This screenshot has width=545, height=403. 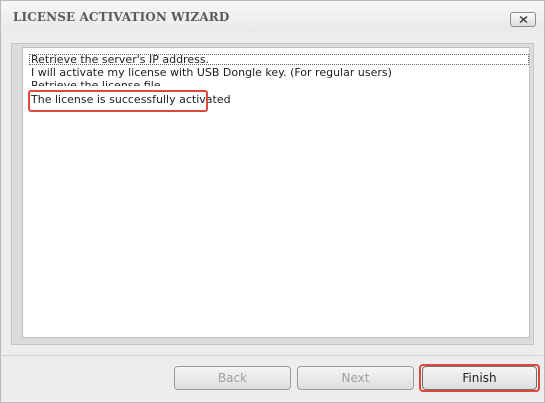 I want to click on close-button, so click(x=523, y=19).